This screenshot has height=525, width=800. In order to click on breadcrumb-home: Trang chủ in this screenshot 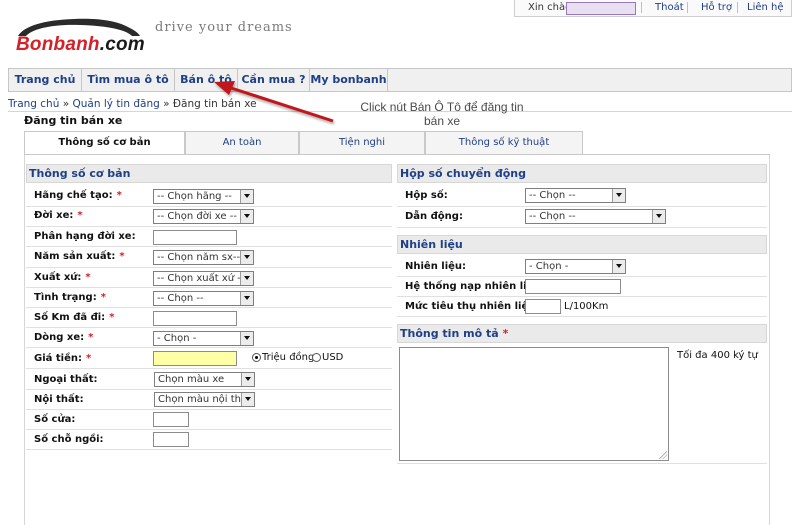, I will do `click(33, 104)`.